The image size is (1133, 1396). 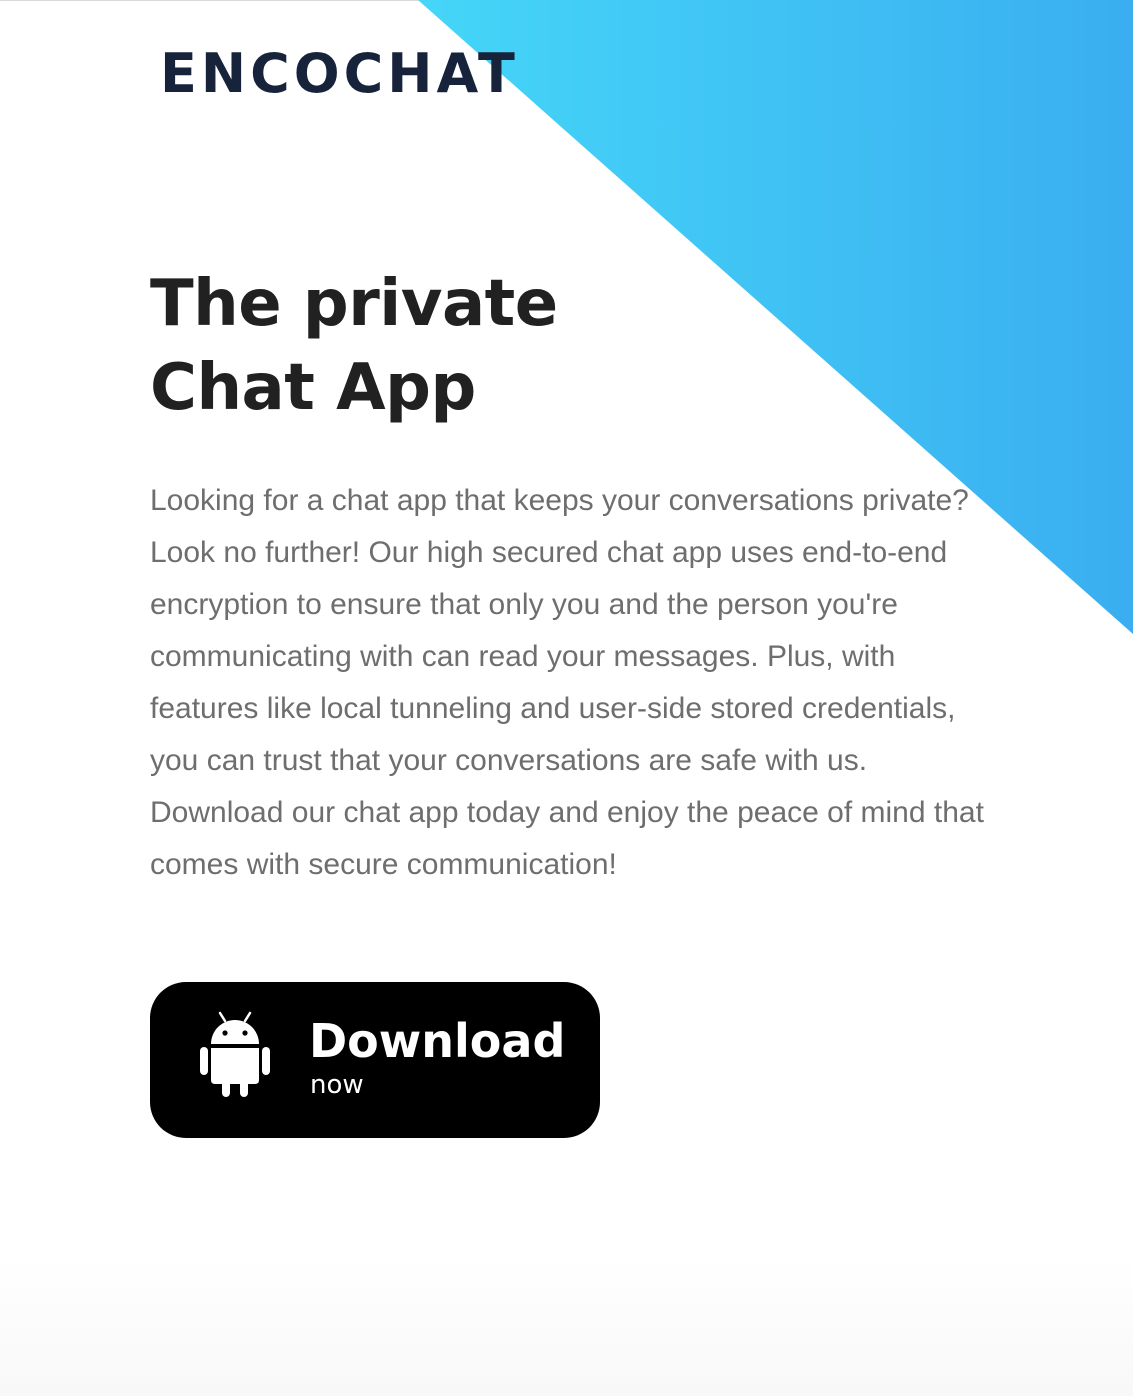 I want to click on headline-line-2: Chat App, so click(x=313, y=388).